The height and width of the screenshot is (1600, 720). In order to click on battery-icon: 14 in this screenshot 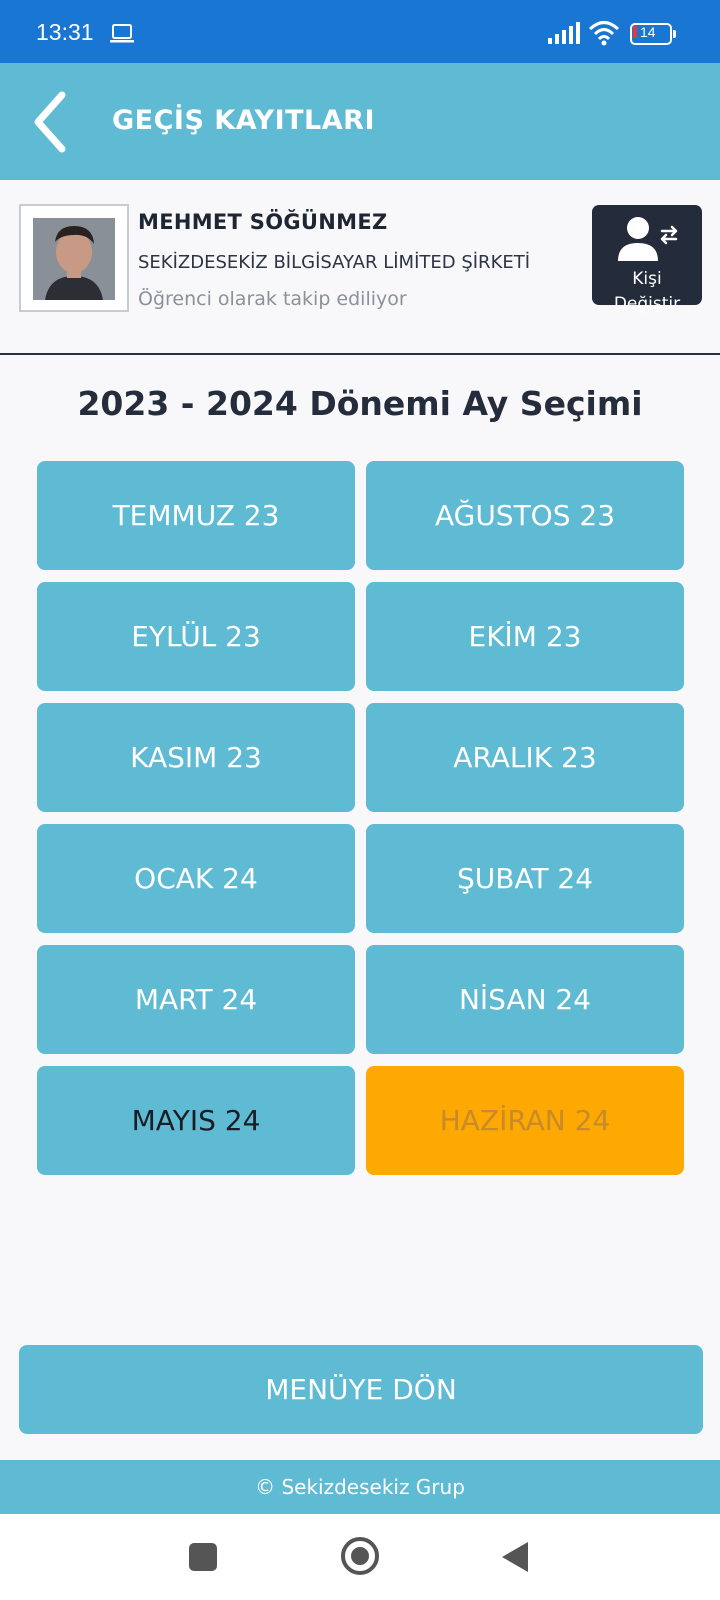, I will do `click(653, 34)`.